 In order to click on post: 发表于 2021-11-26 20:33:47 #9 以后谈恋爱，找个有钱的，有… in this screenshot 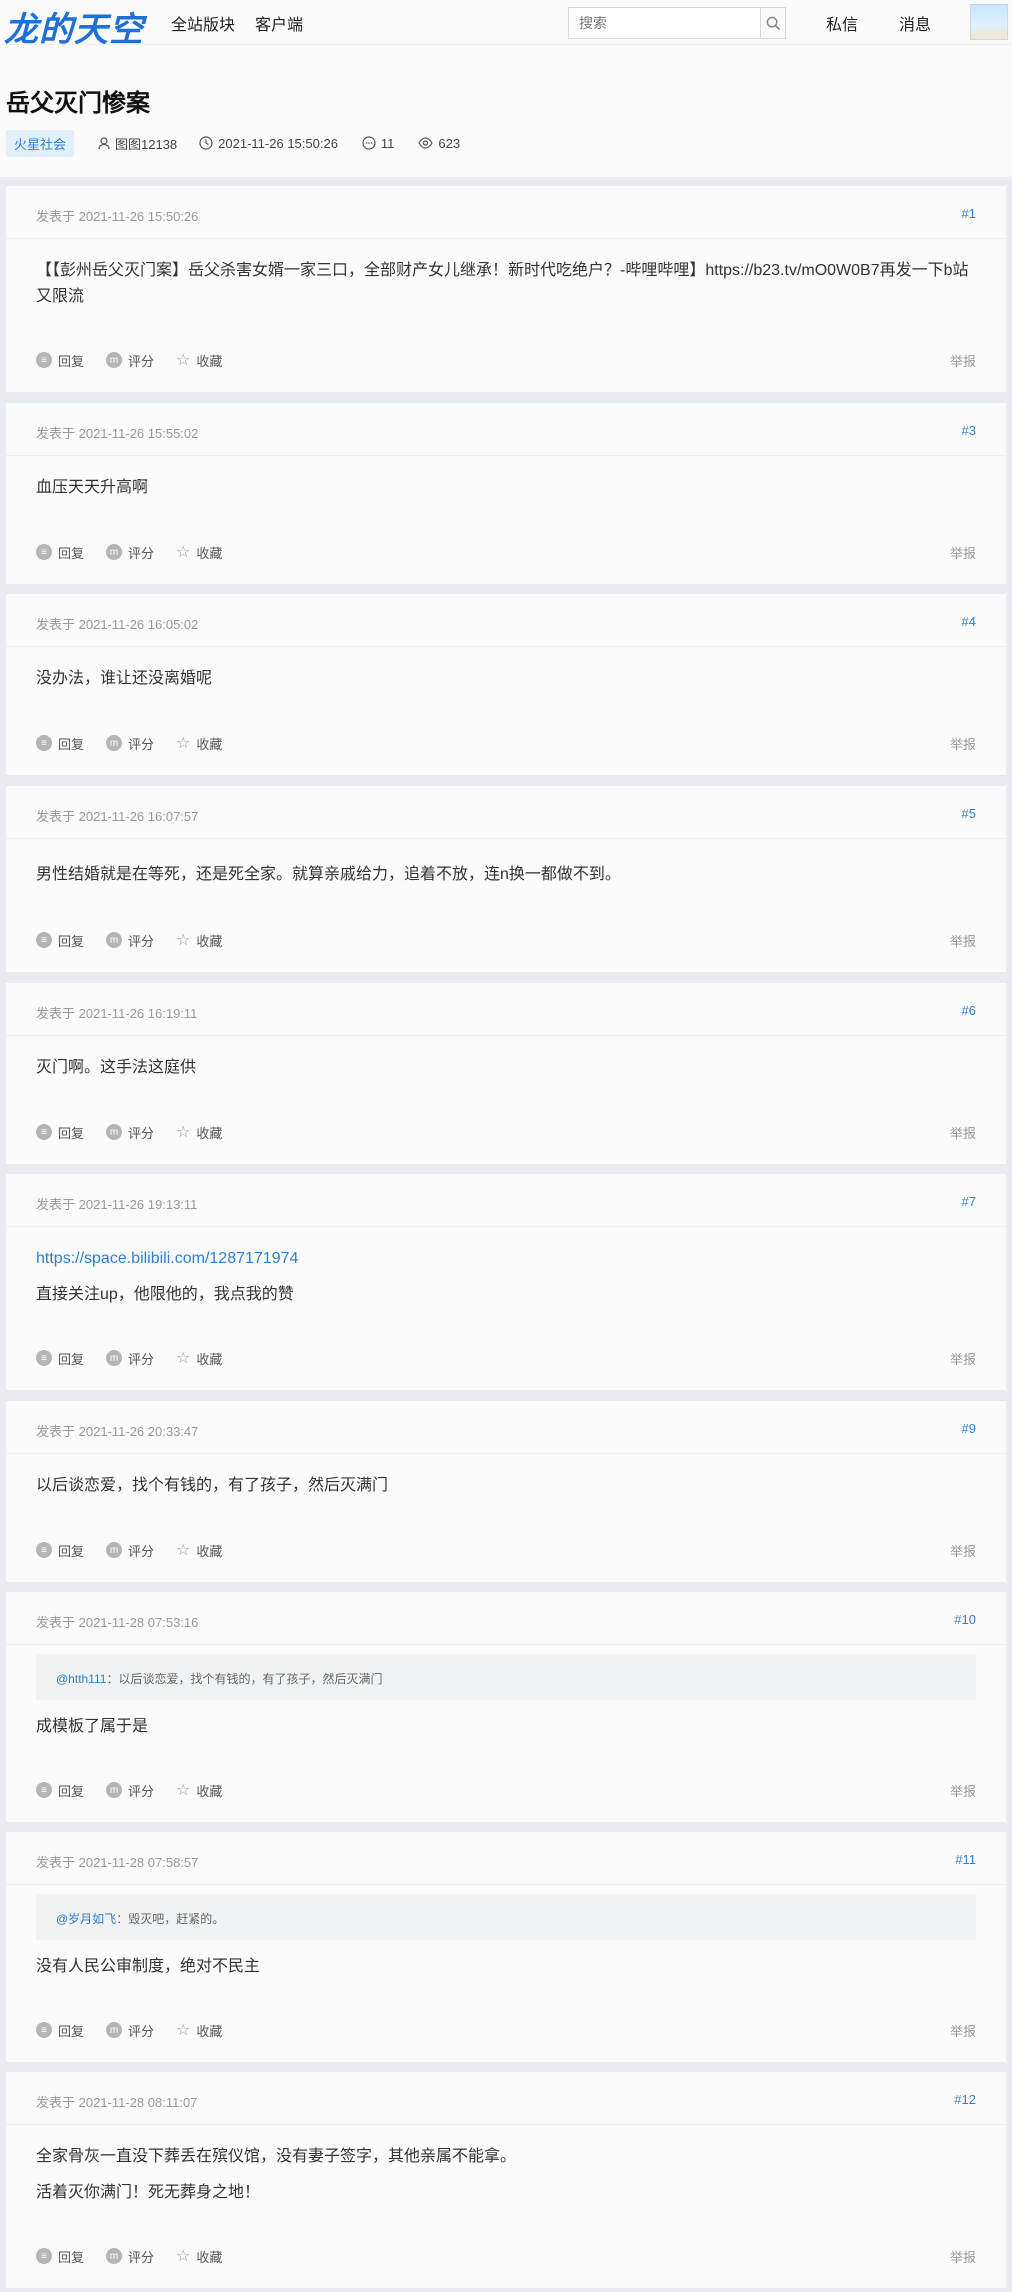, I will do `click(506, 1491)`.